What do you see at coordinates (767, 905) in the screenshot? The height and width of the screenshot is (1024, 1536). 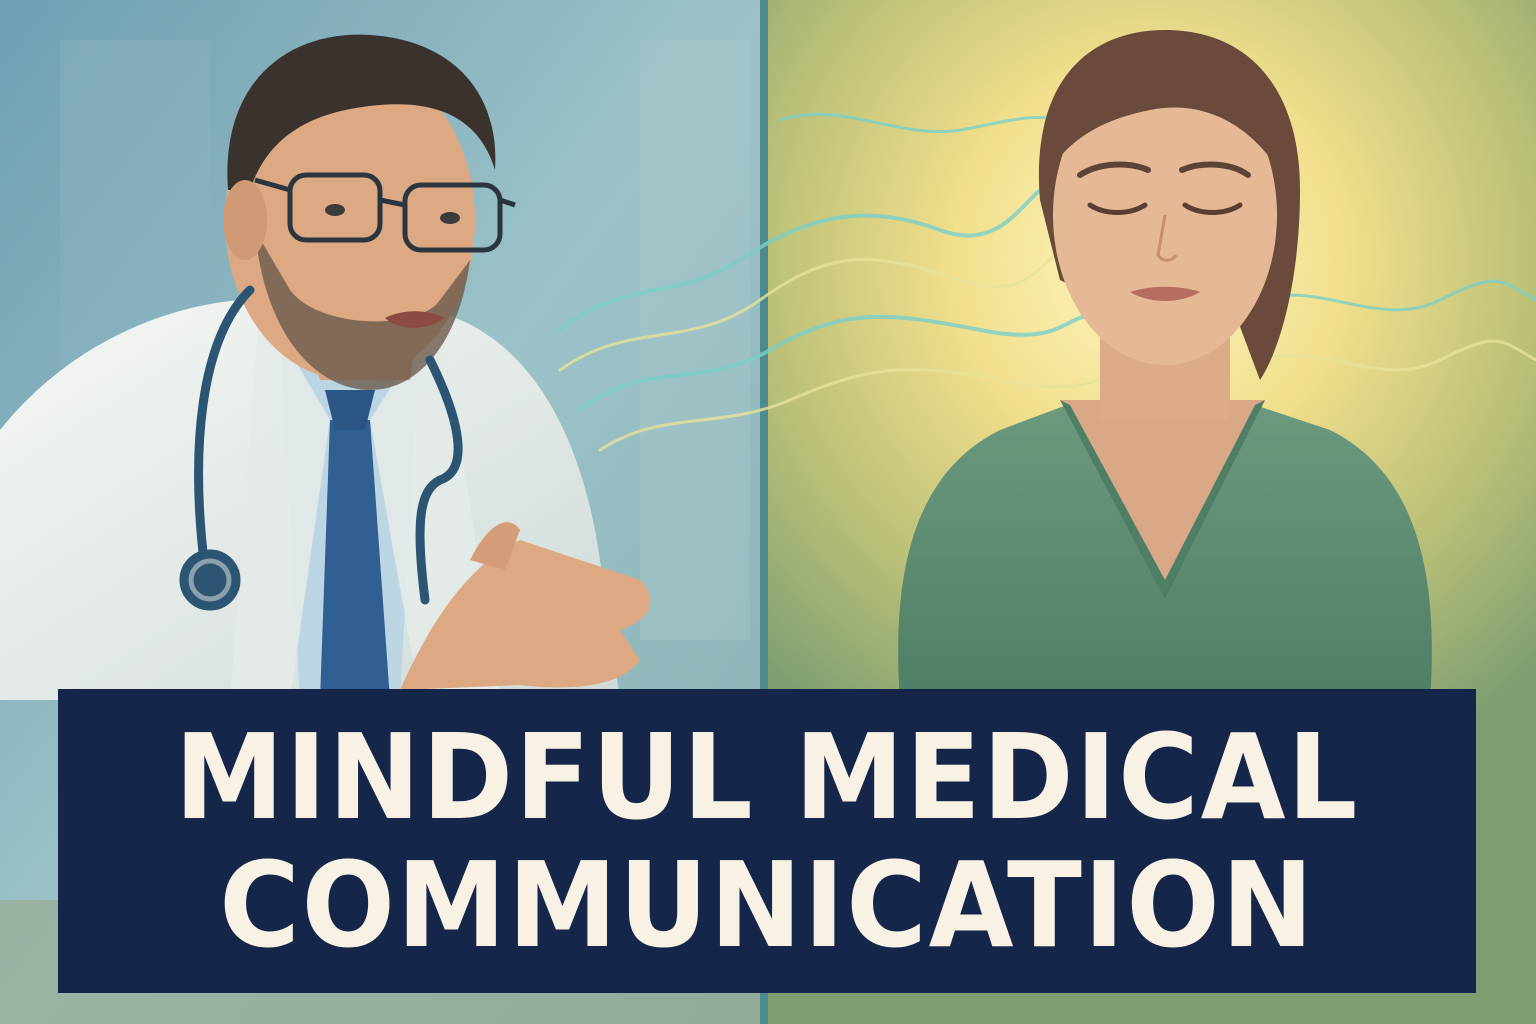 I see `title-line-2: COMMUNICATION` at bounding box center [767, 905].